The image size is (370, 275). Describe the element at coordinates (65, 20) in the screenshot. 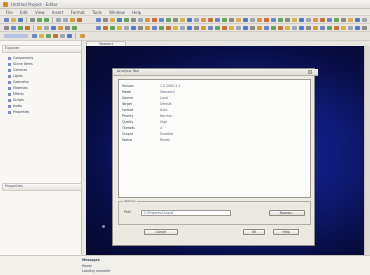

I see `grid-icon` at that location.